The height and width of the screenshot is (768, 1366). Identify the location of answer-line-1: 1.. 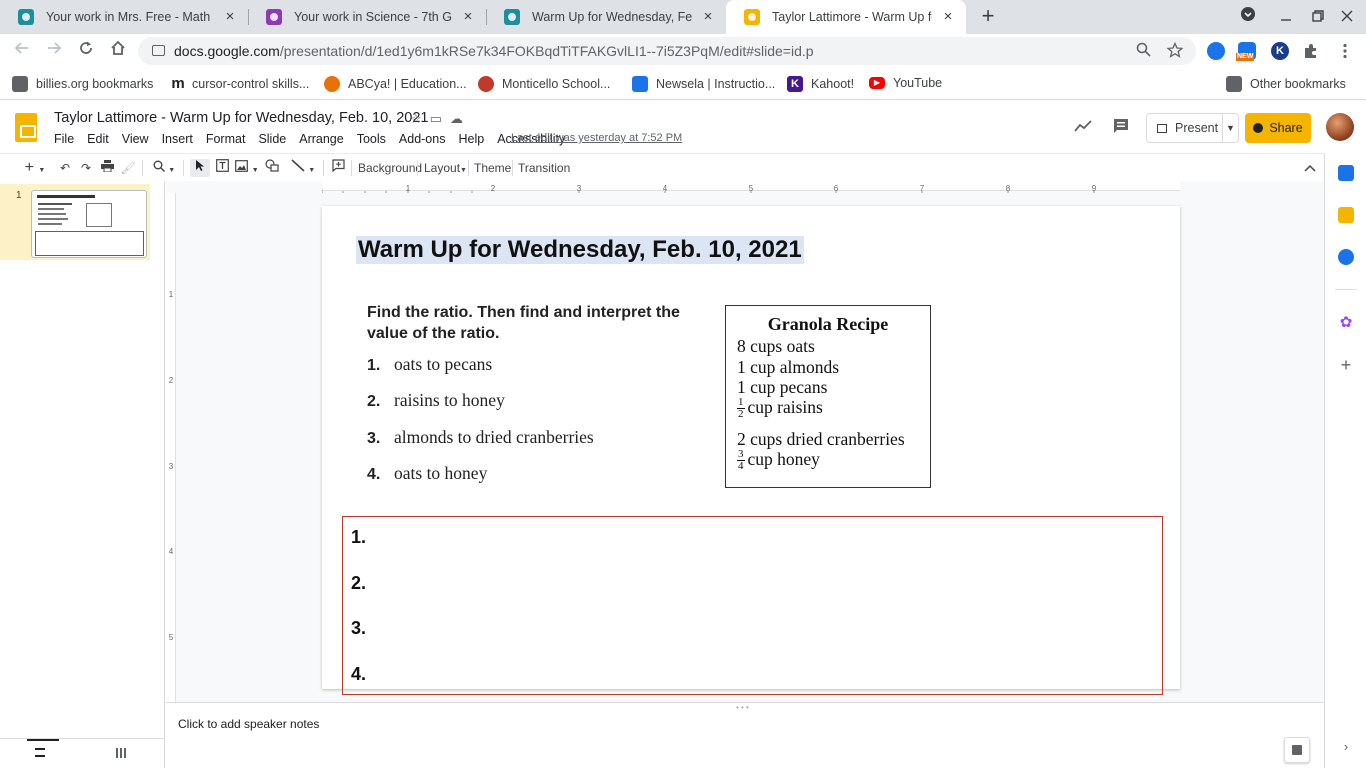
(358, 537).